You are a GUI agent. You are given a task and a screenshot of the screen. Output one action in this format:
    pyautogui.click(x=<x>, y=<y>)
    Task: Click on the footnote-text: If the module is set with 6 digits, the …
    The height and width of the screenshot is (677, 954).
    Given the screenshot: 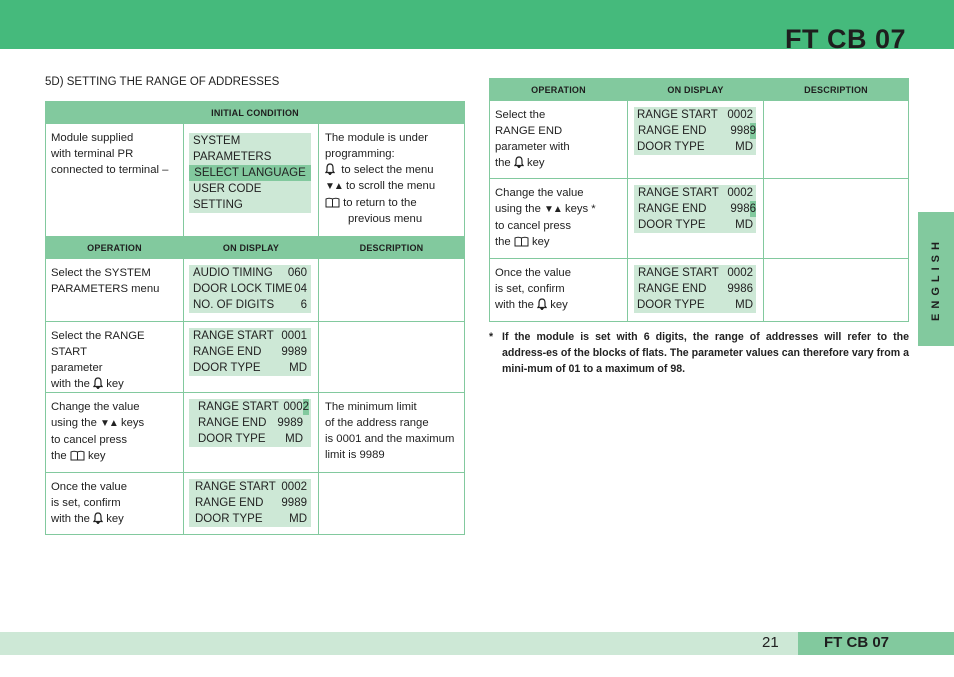 What is the action you would take?
    pyautogui.click(x=705, y=353)
    